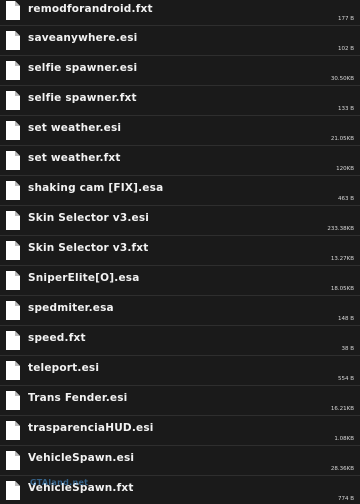  I want to click on file-size: 120KB, so click(345, 169).